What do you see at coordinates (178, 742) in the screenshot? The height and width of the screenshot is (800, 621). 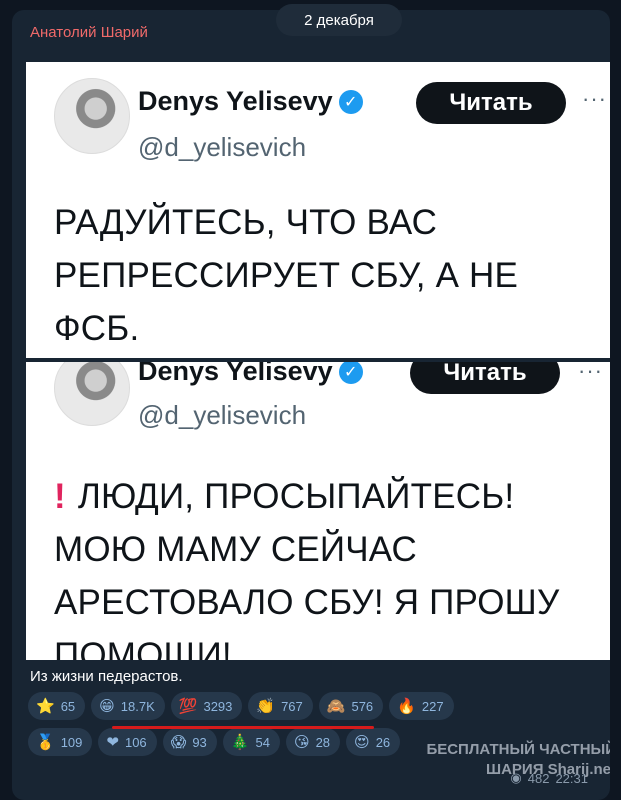 I see `scream-icon: 😱` at bounding box center [178, 742].